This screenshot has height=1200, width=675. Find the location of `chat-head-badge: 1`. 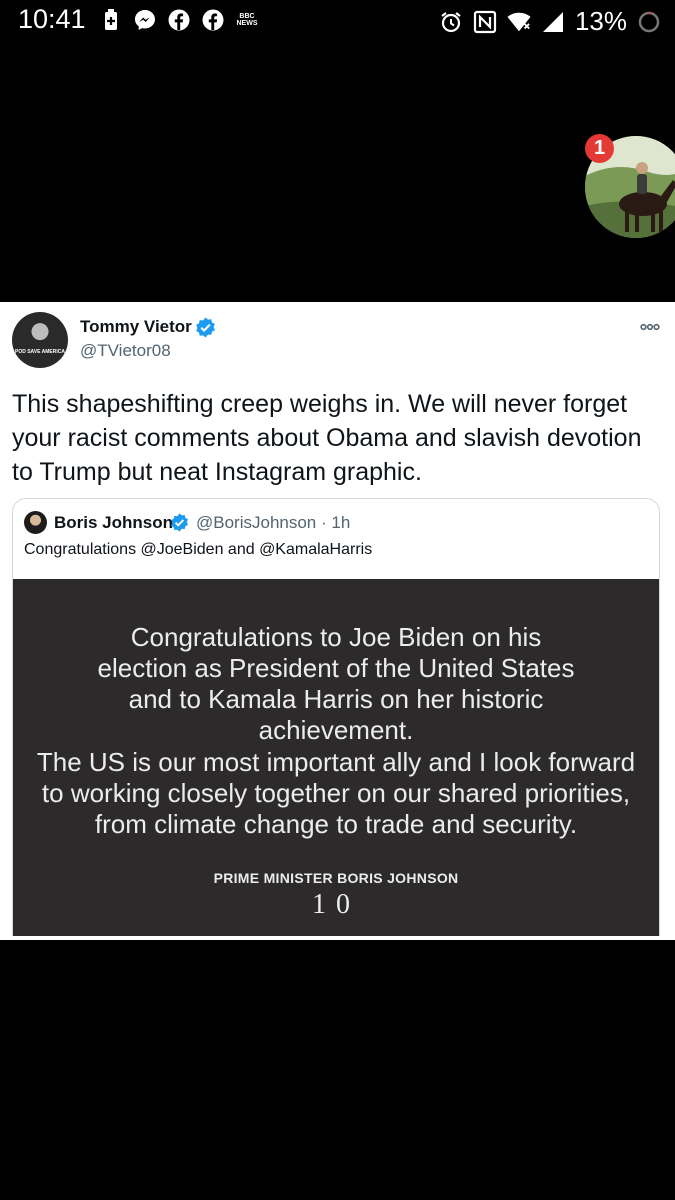

chat-head-badge: 1 is located at coordinates (599, 148).